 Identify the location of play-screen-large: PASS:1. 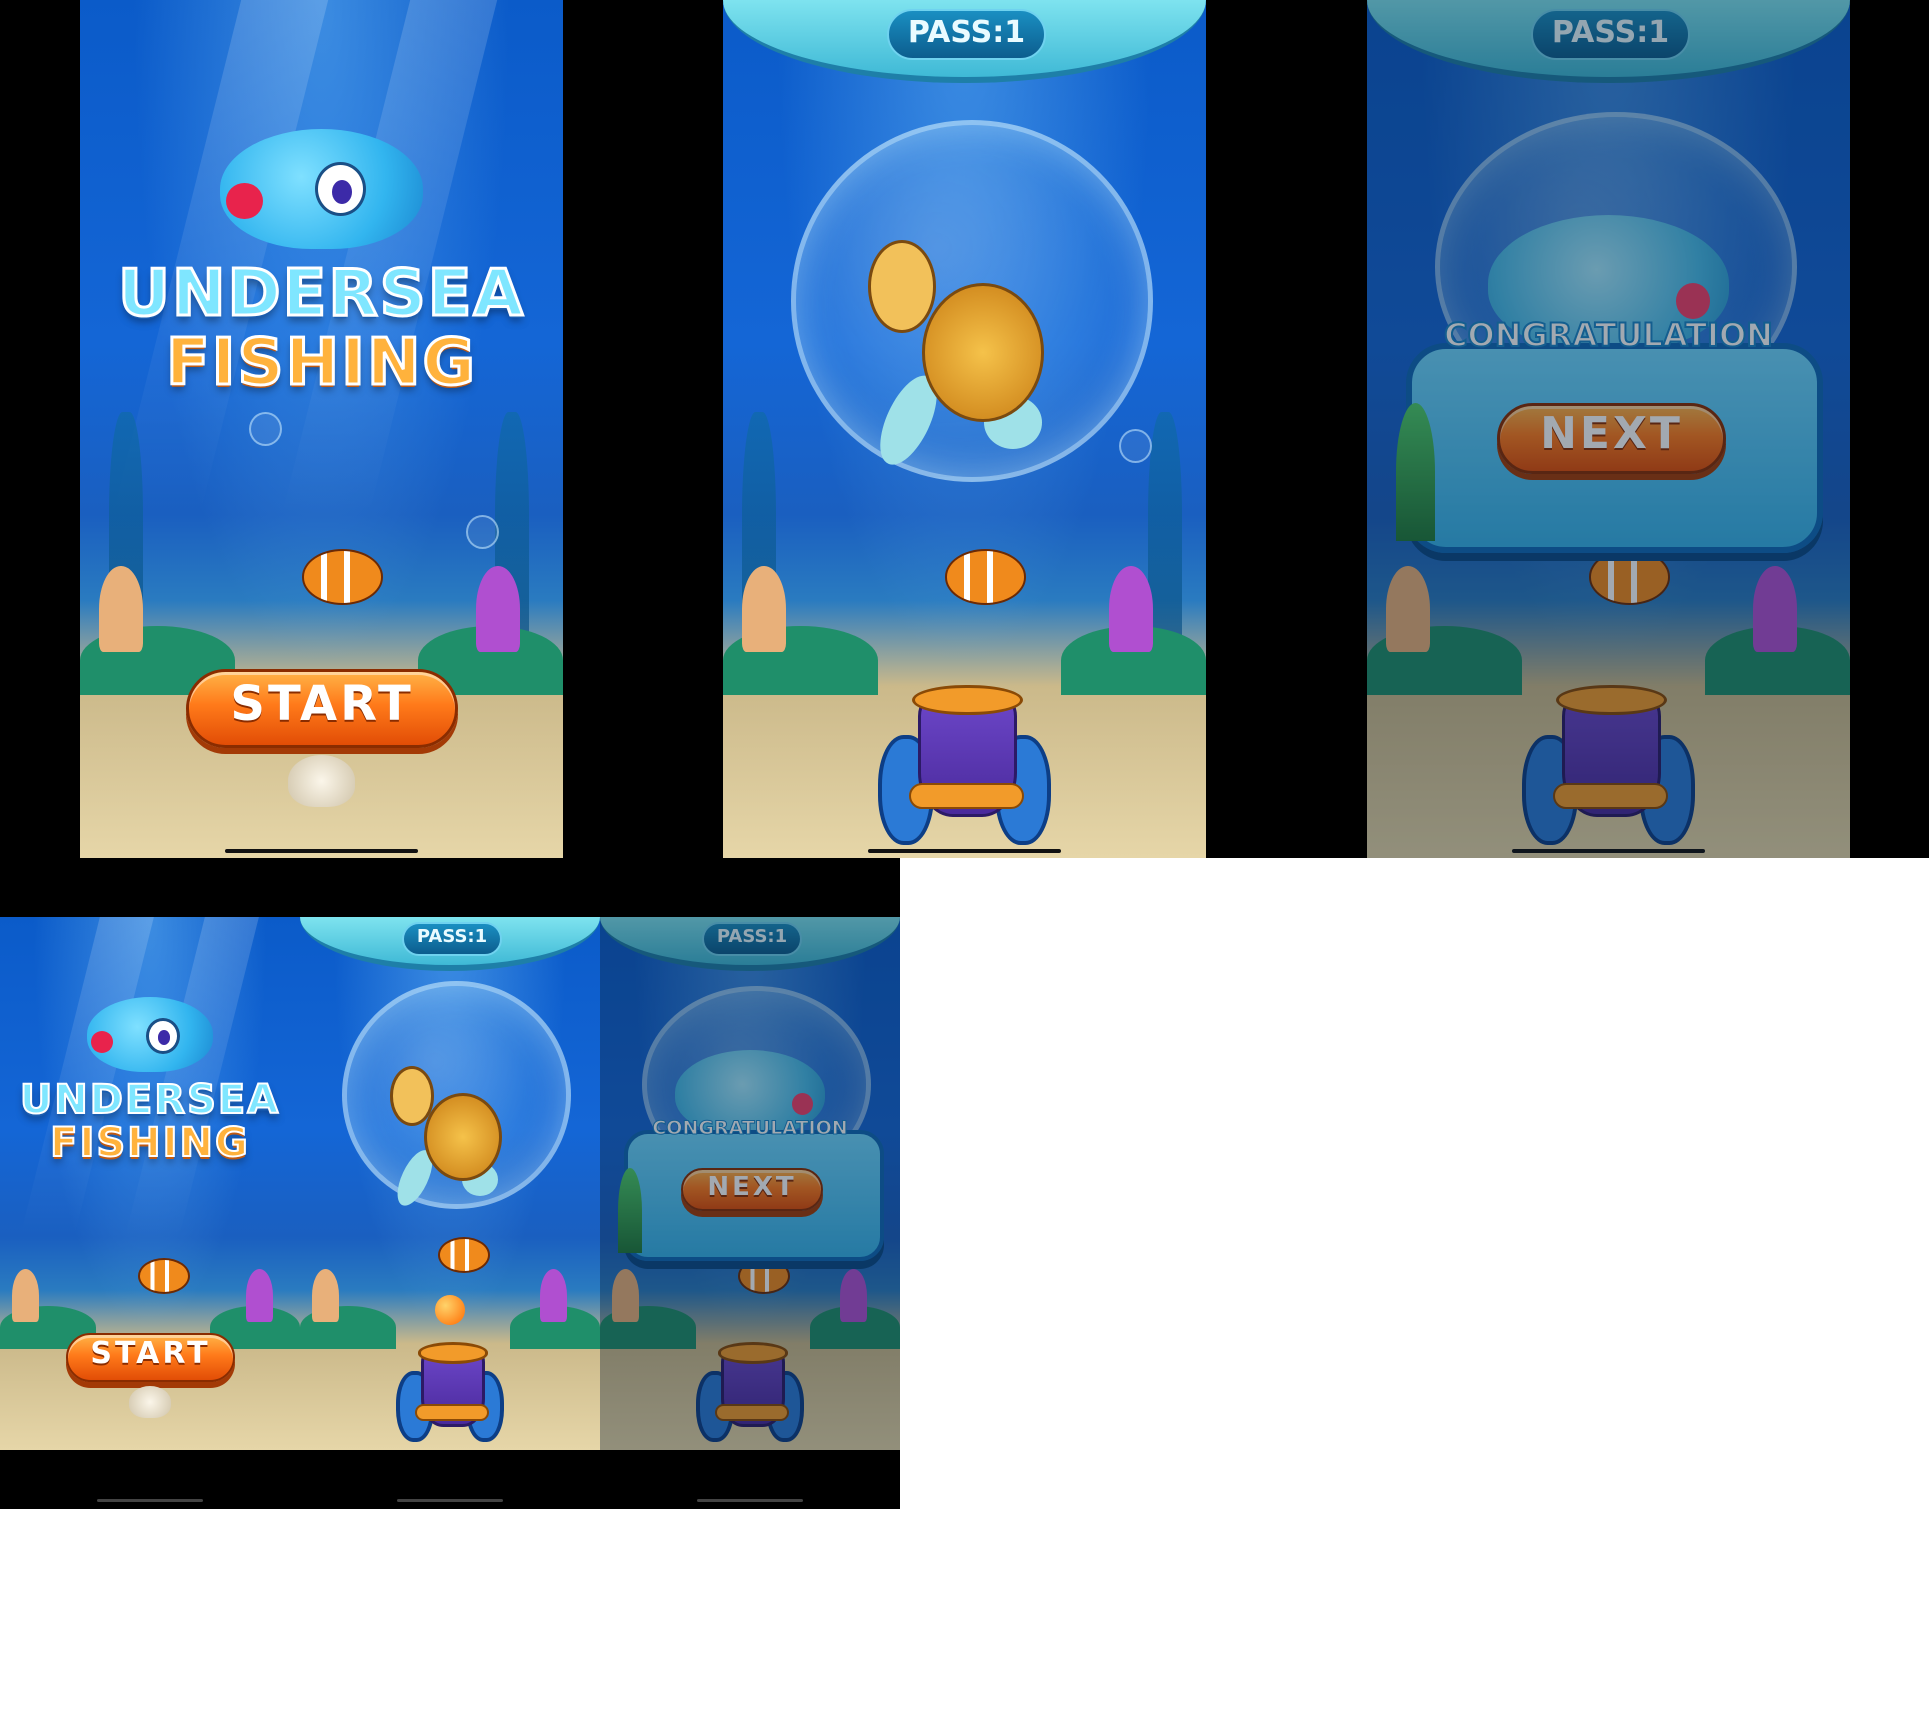
(964, 429).